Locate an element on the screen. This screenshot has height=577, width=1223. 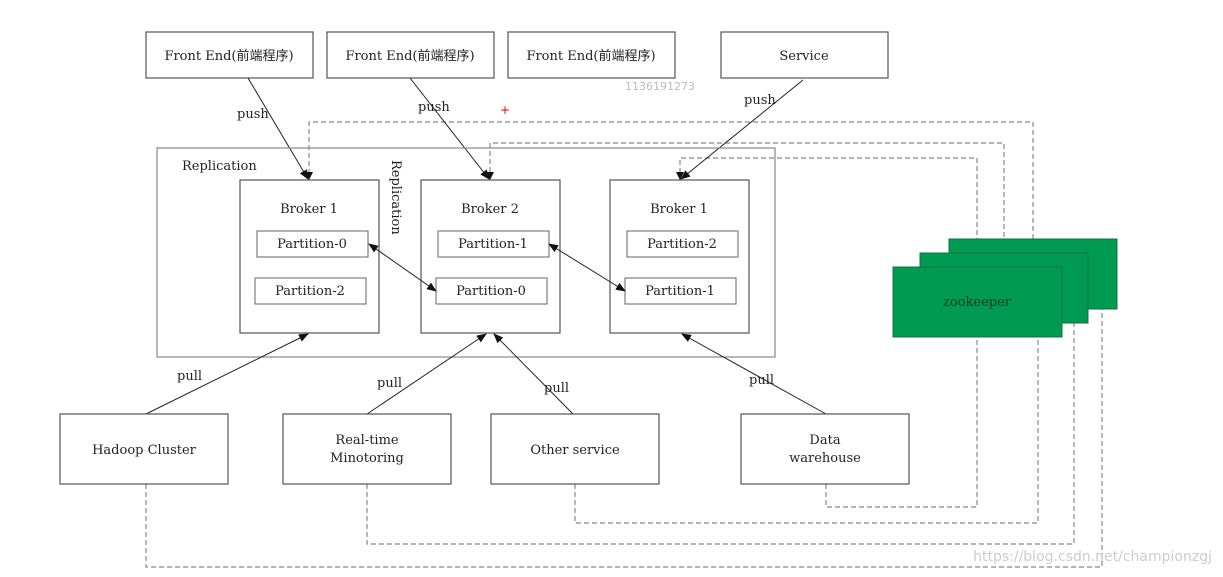
broker-name: Broker 2 is located at coordinates (490, 209).